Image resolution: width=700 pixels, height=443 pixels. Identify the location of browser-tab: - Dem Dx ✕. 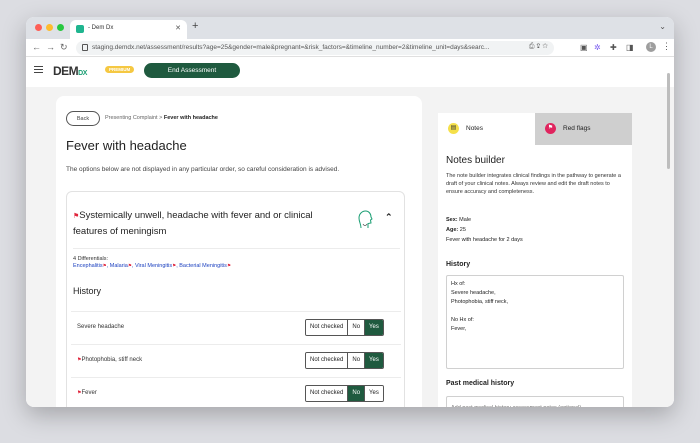
(128, 29).